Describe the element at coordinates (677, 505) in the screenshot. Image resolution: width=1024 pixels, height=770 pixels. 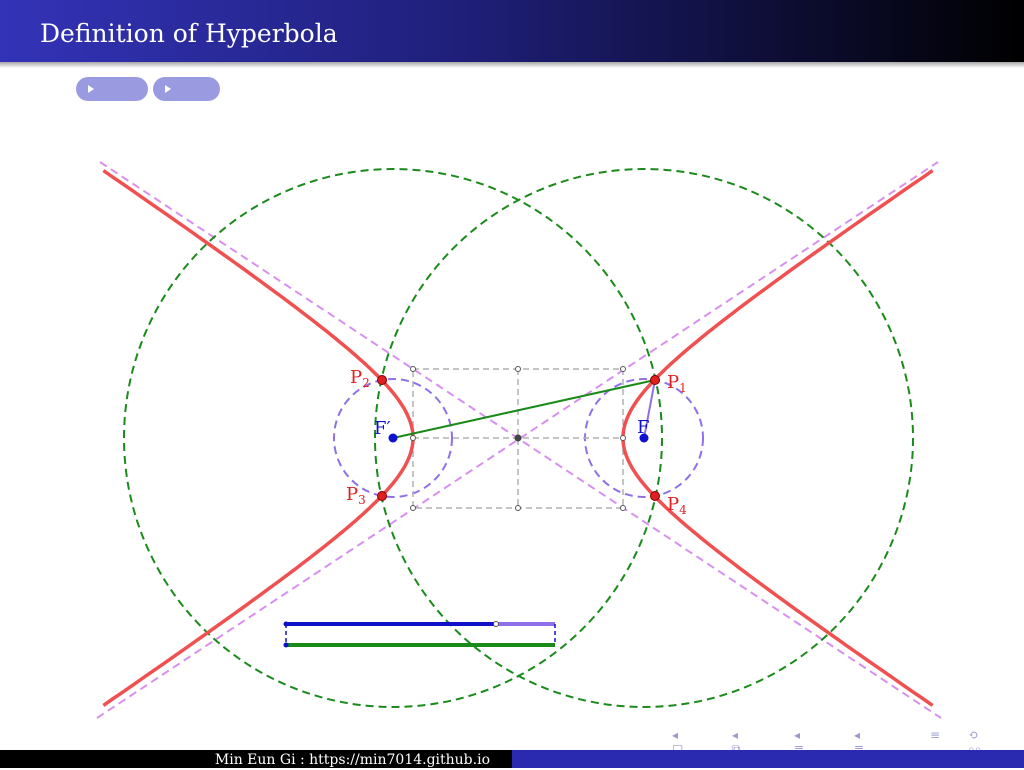
I see `label-p4: P4` at that location.